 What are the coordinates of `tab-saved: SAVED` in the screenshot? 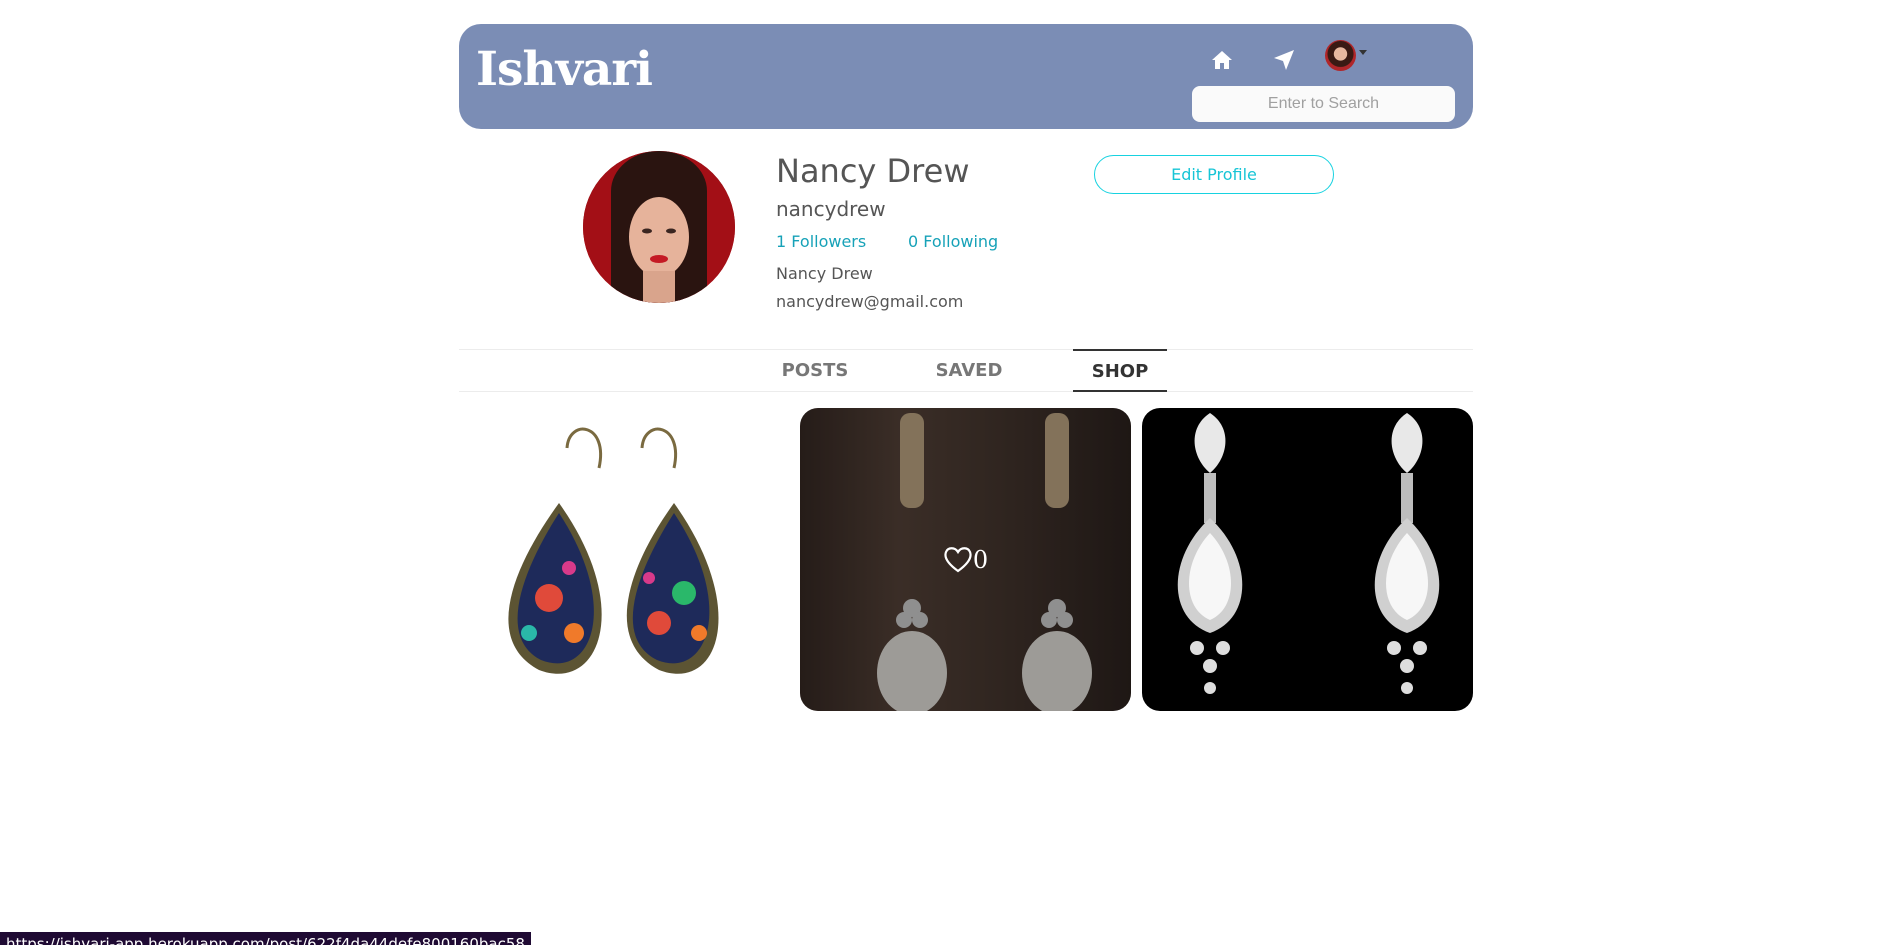 It's located at (969, 371).